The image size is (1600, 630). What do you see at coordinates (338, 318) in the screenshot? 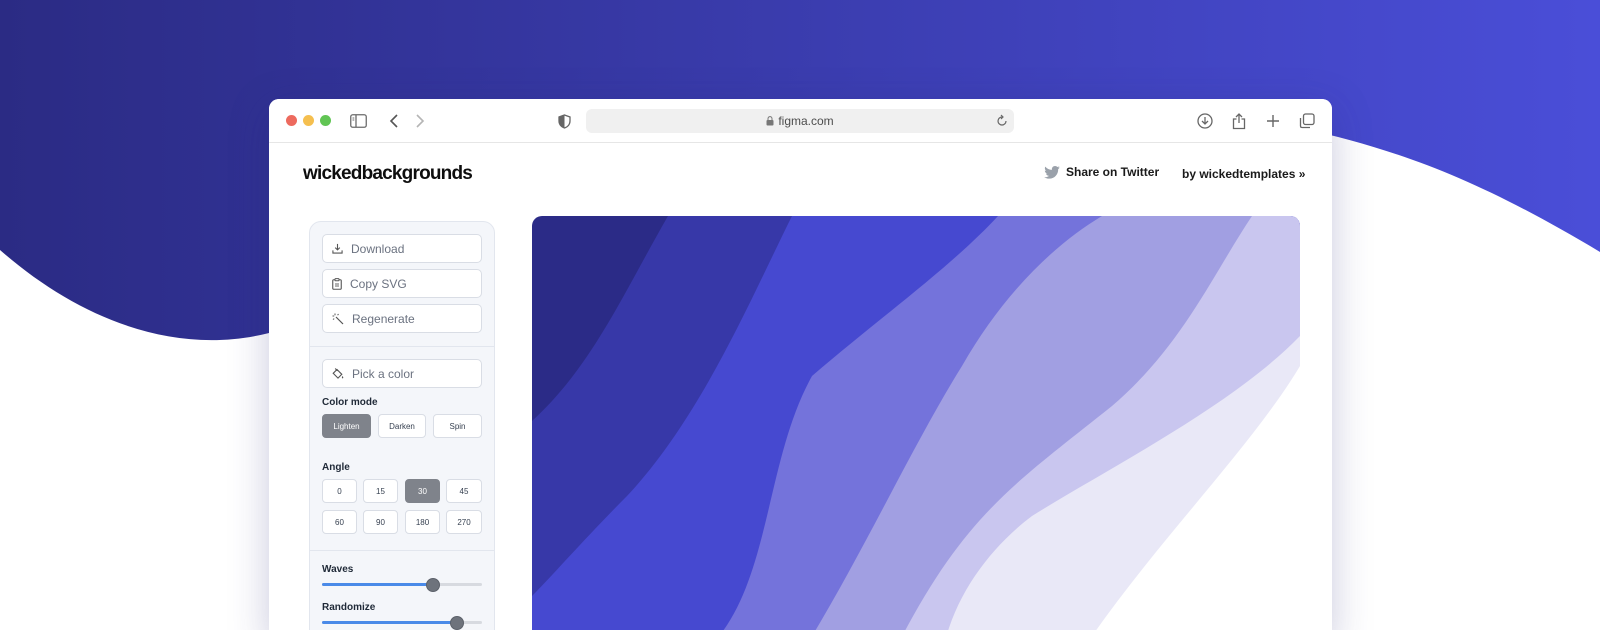
I see `magic-wand-icon` at bounding box center [338, 318].